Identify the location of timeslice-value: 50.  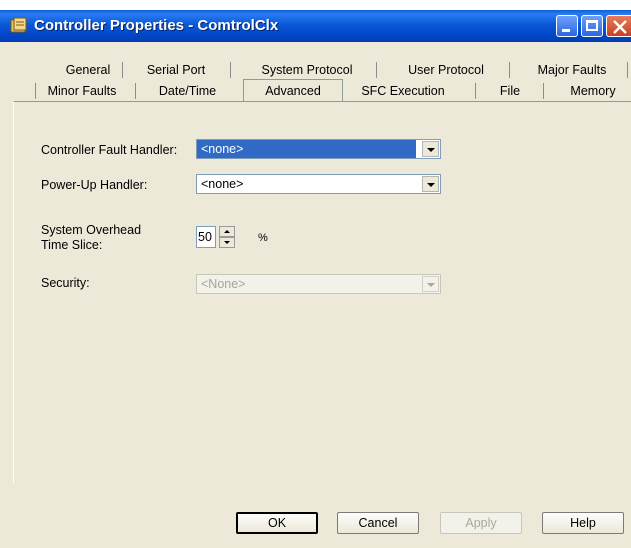
(205, 237).